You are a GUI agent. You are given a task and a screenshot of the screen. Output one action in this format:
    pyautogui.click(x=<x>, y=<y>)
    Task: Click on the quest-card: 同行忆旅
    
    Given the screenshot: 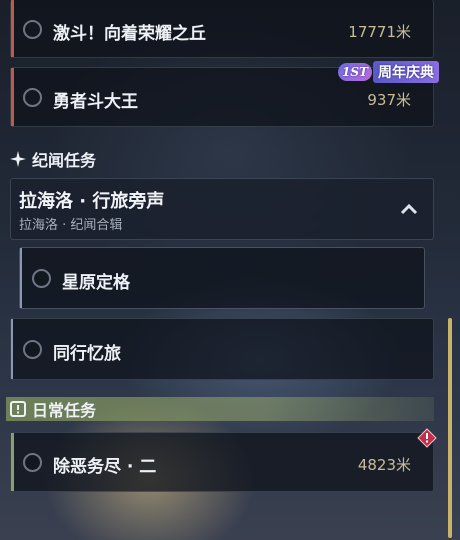 What is the action you would take?
    pyautogui.click(x=222, y=349)
    